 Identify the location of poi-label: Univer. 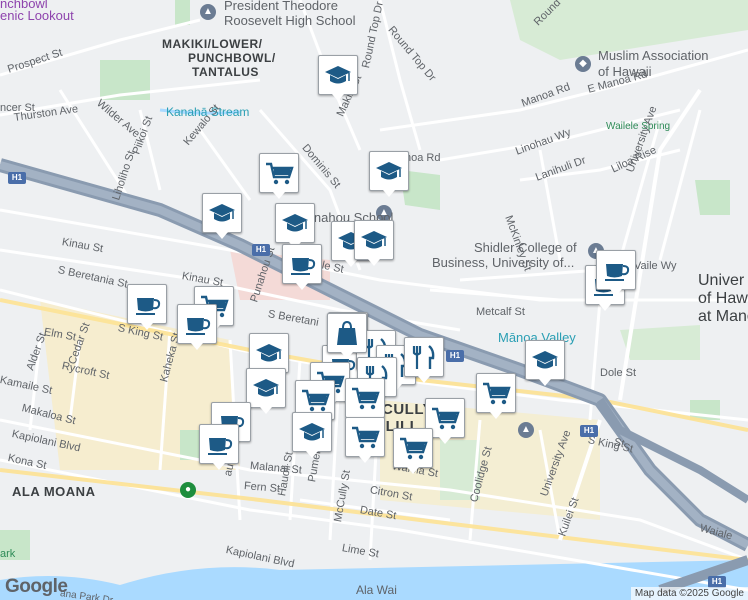
(721, 281).